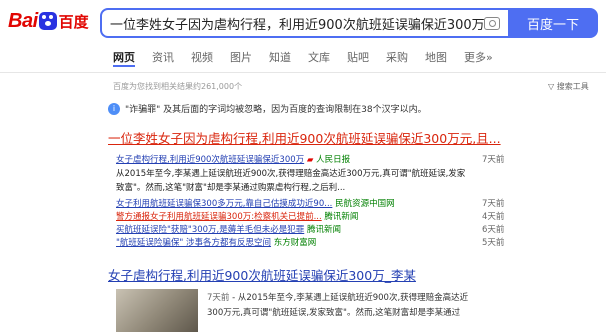 The height and width of the screenshot is (332, 606). I want to click on logo-cn: 百度, so click(73, 21).